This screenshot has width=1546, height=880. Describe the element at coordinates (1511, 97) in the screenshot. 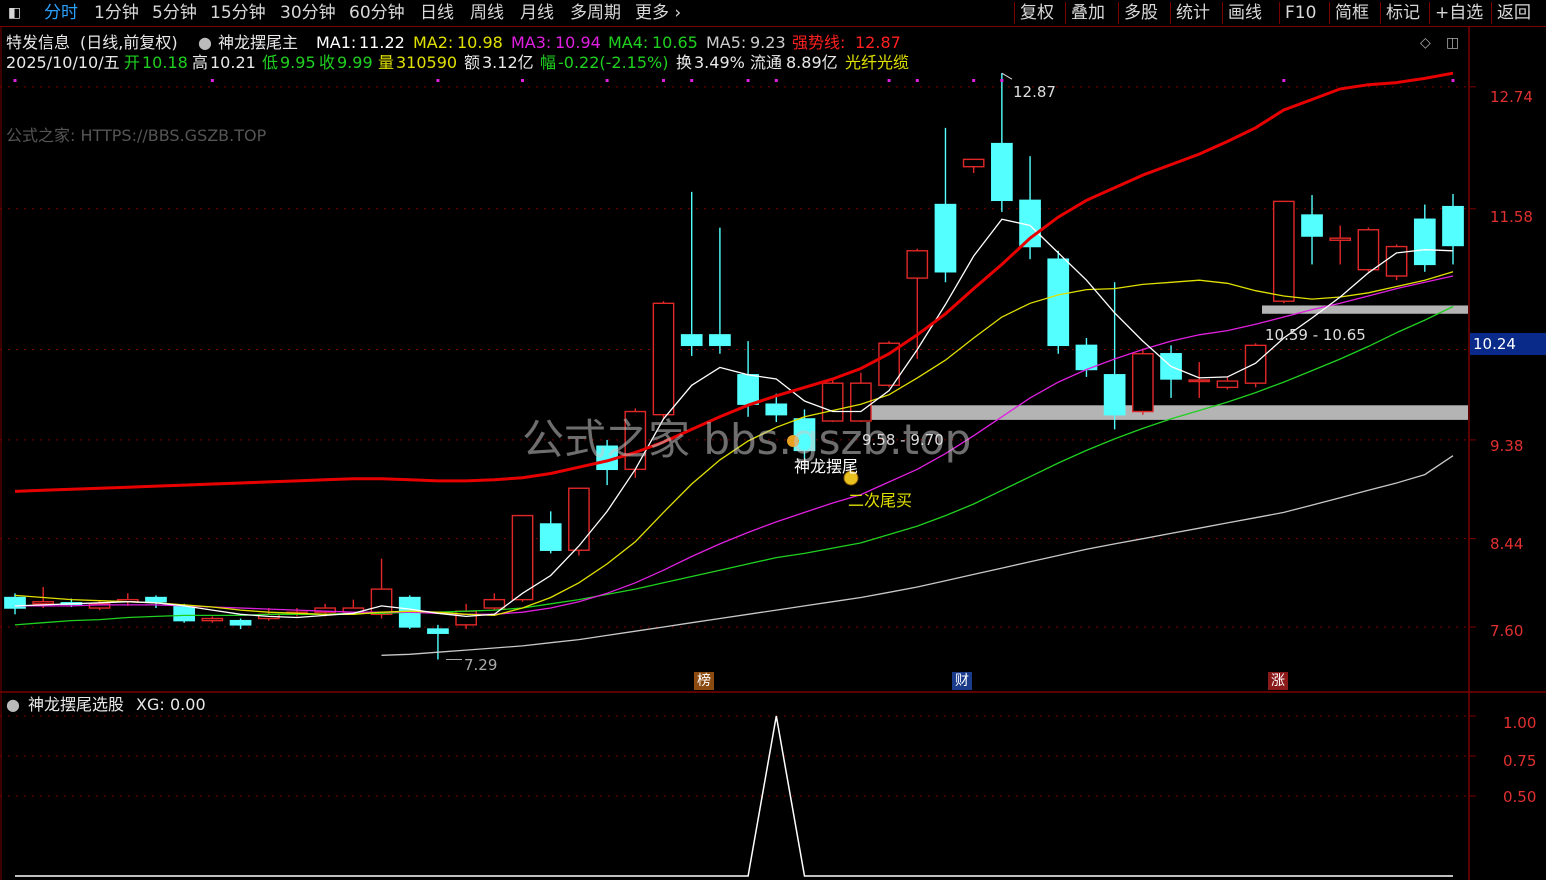

I see `price-tick-1: 12.74` at that location.